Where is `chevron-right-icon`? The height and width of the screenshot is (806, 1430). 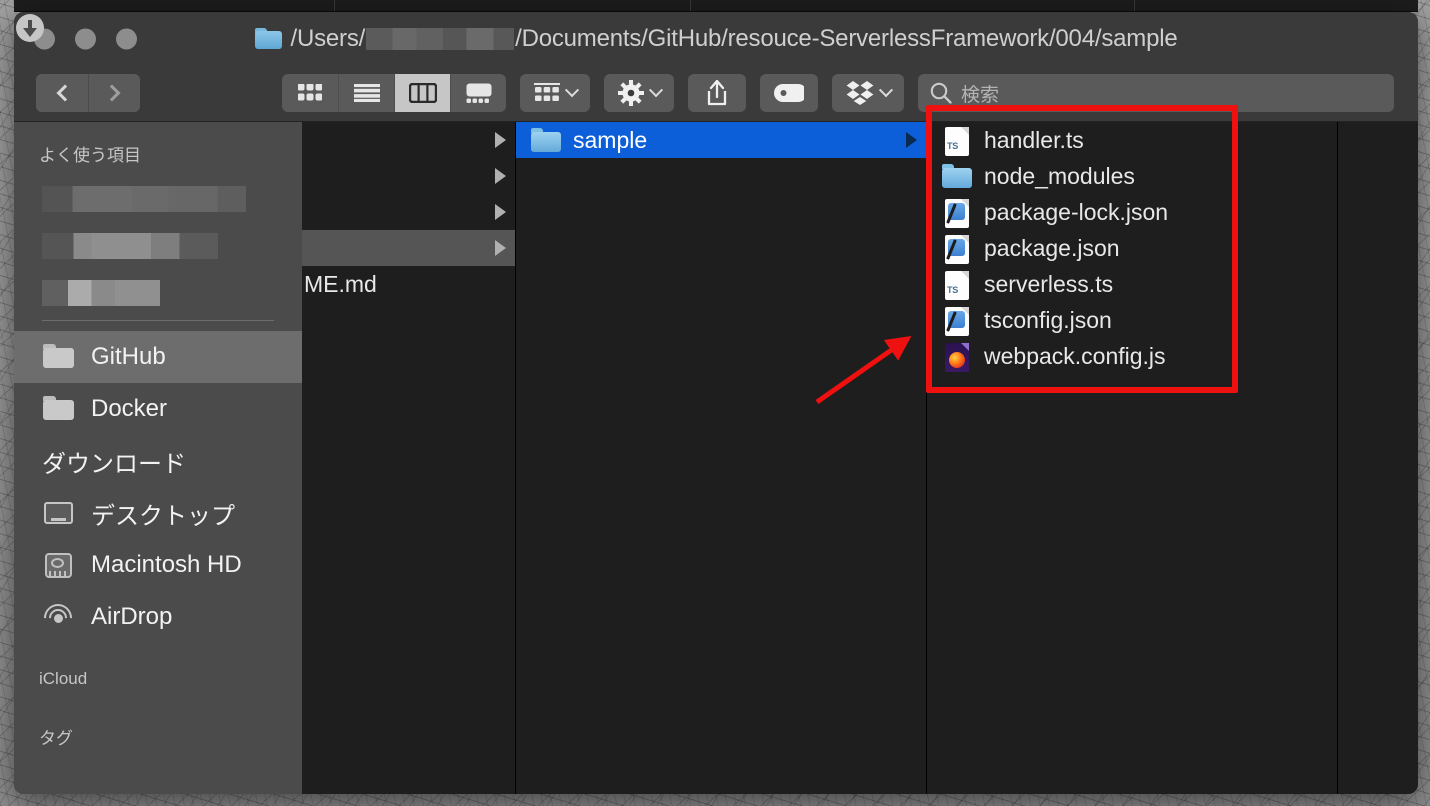
chevron-right-icon is located at coordinates (112, 93).